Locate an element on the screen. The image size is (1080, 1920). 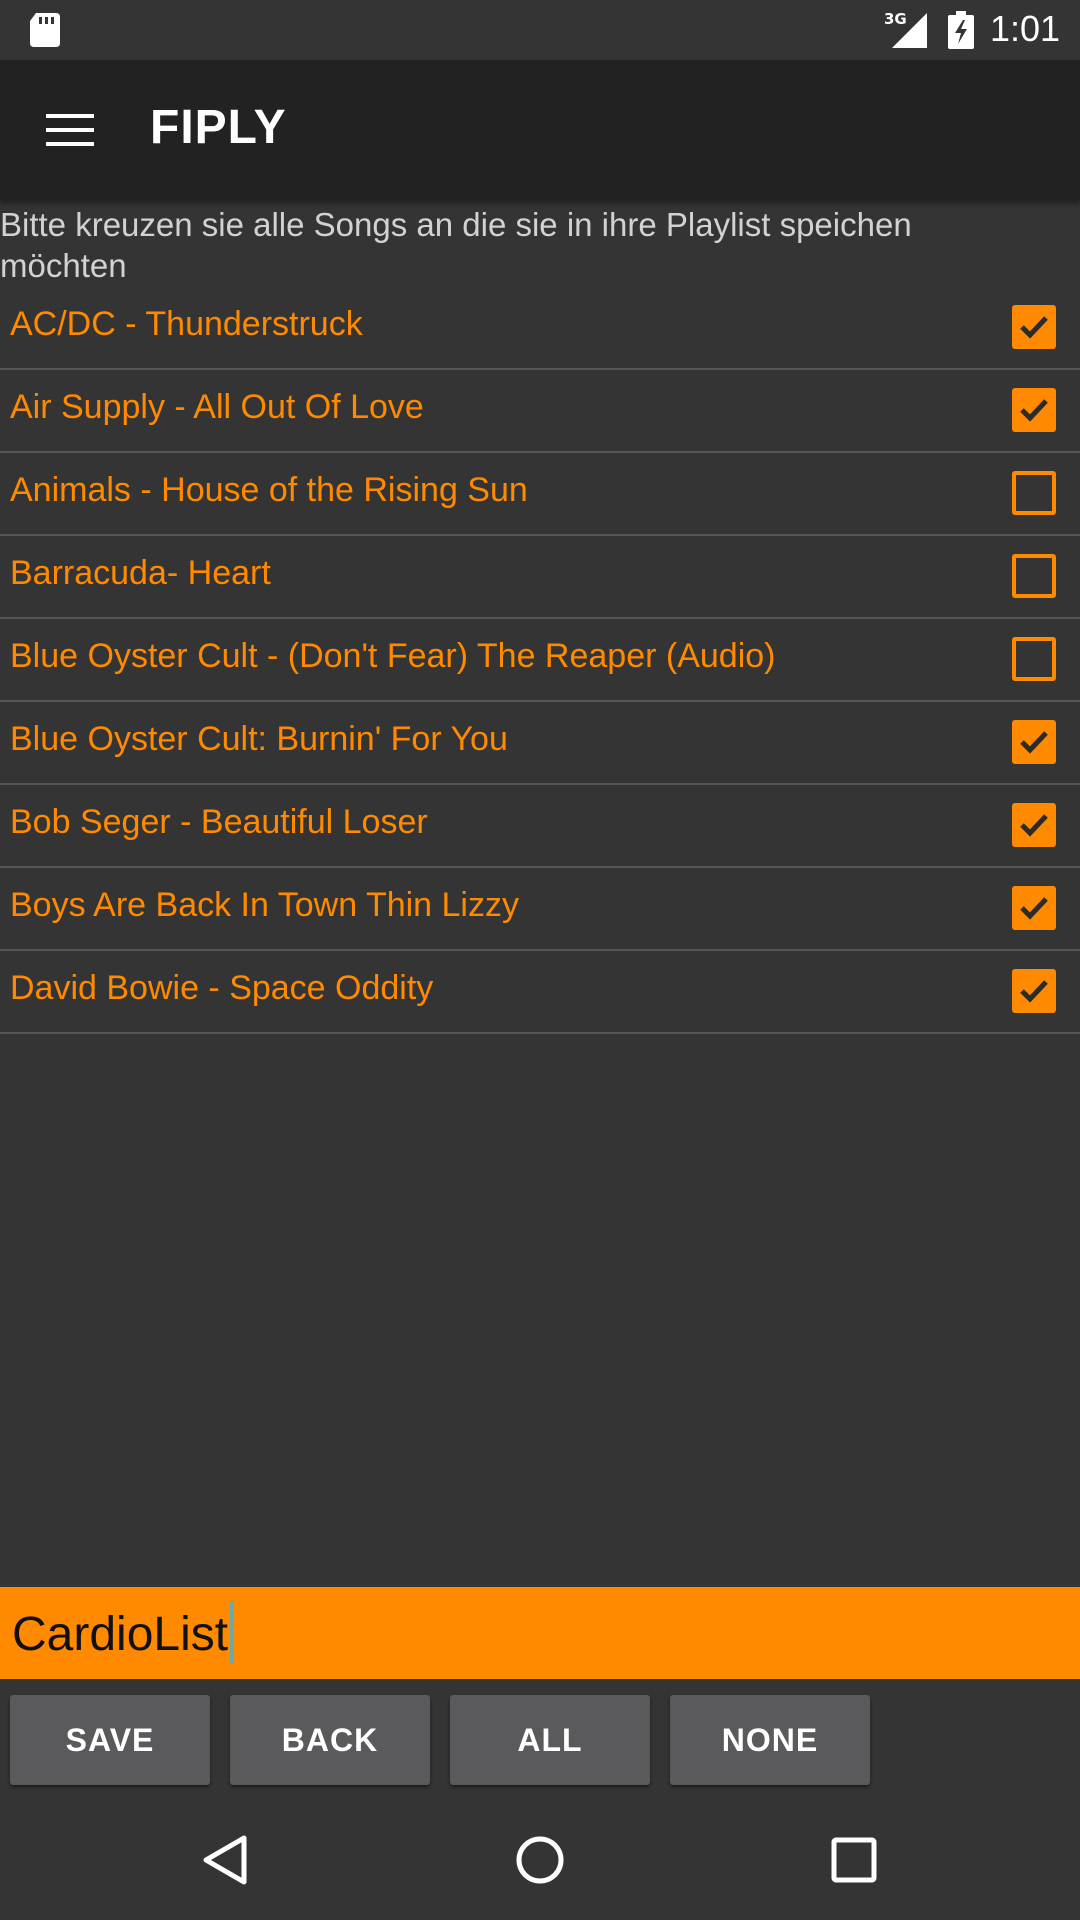
song-title: Blue Oyster Cult: Burnin' For You is located at coordinates (259, 739).